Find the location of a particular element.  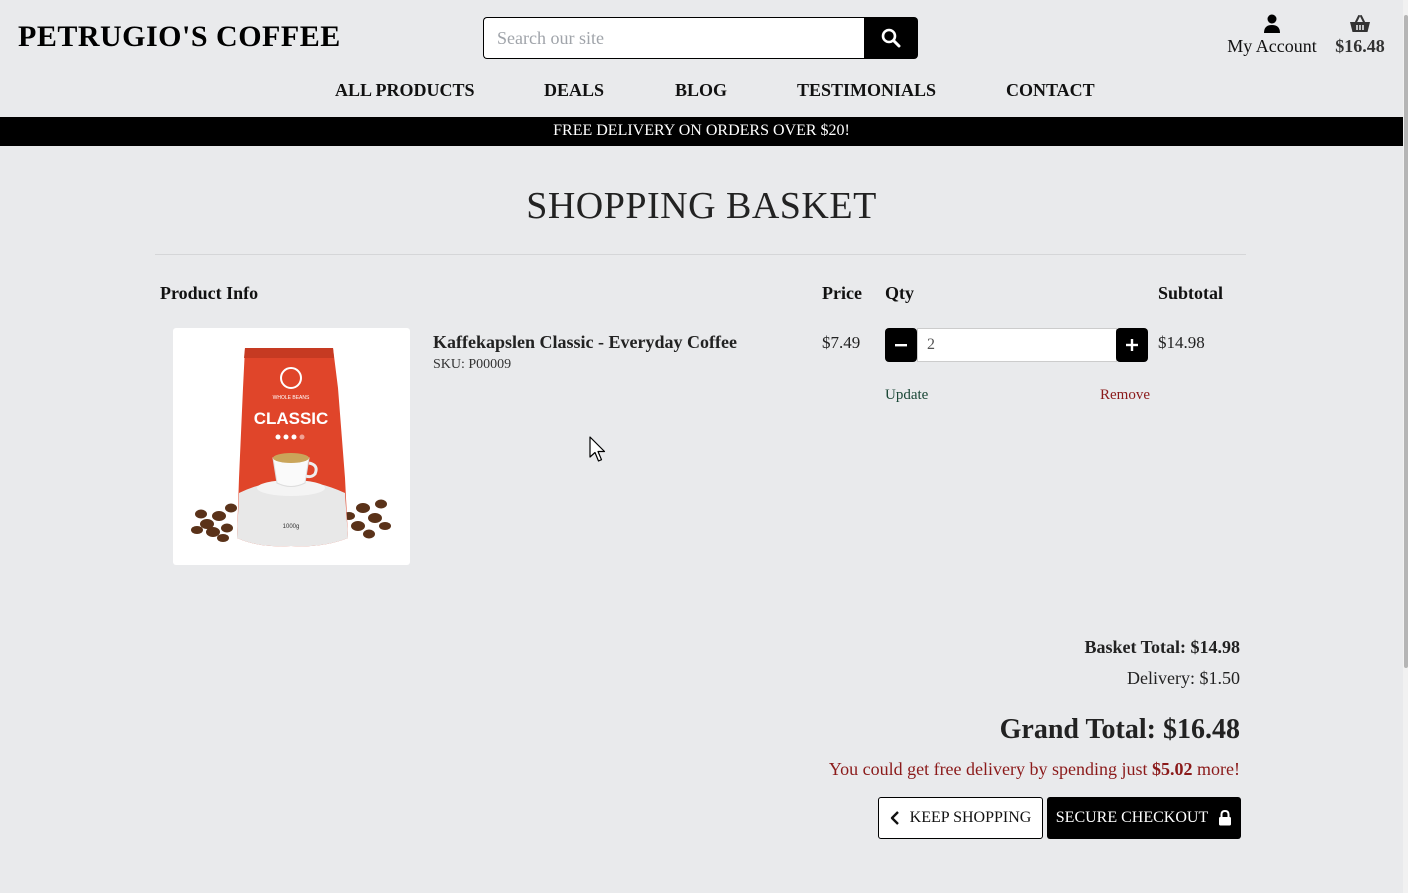

delivery-banner: FREE DELIVERY ON ORDERS OVER $20! is located at coordinates (701, 131).